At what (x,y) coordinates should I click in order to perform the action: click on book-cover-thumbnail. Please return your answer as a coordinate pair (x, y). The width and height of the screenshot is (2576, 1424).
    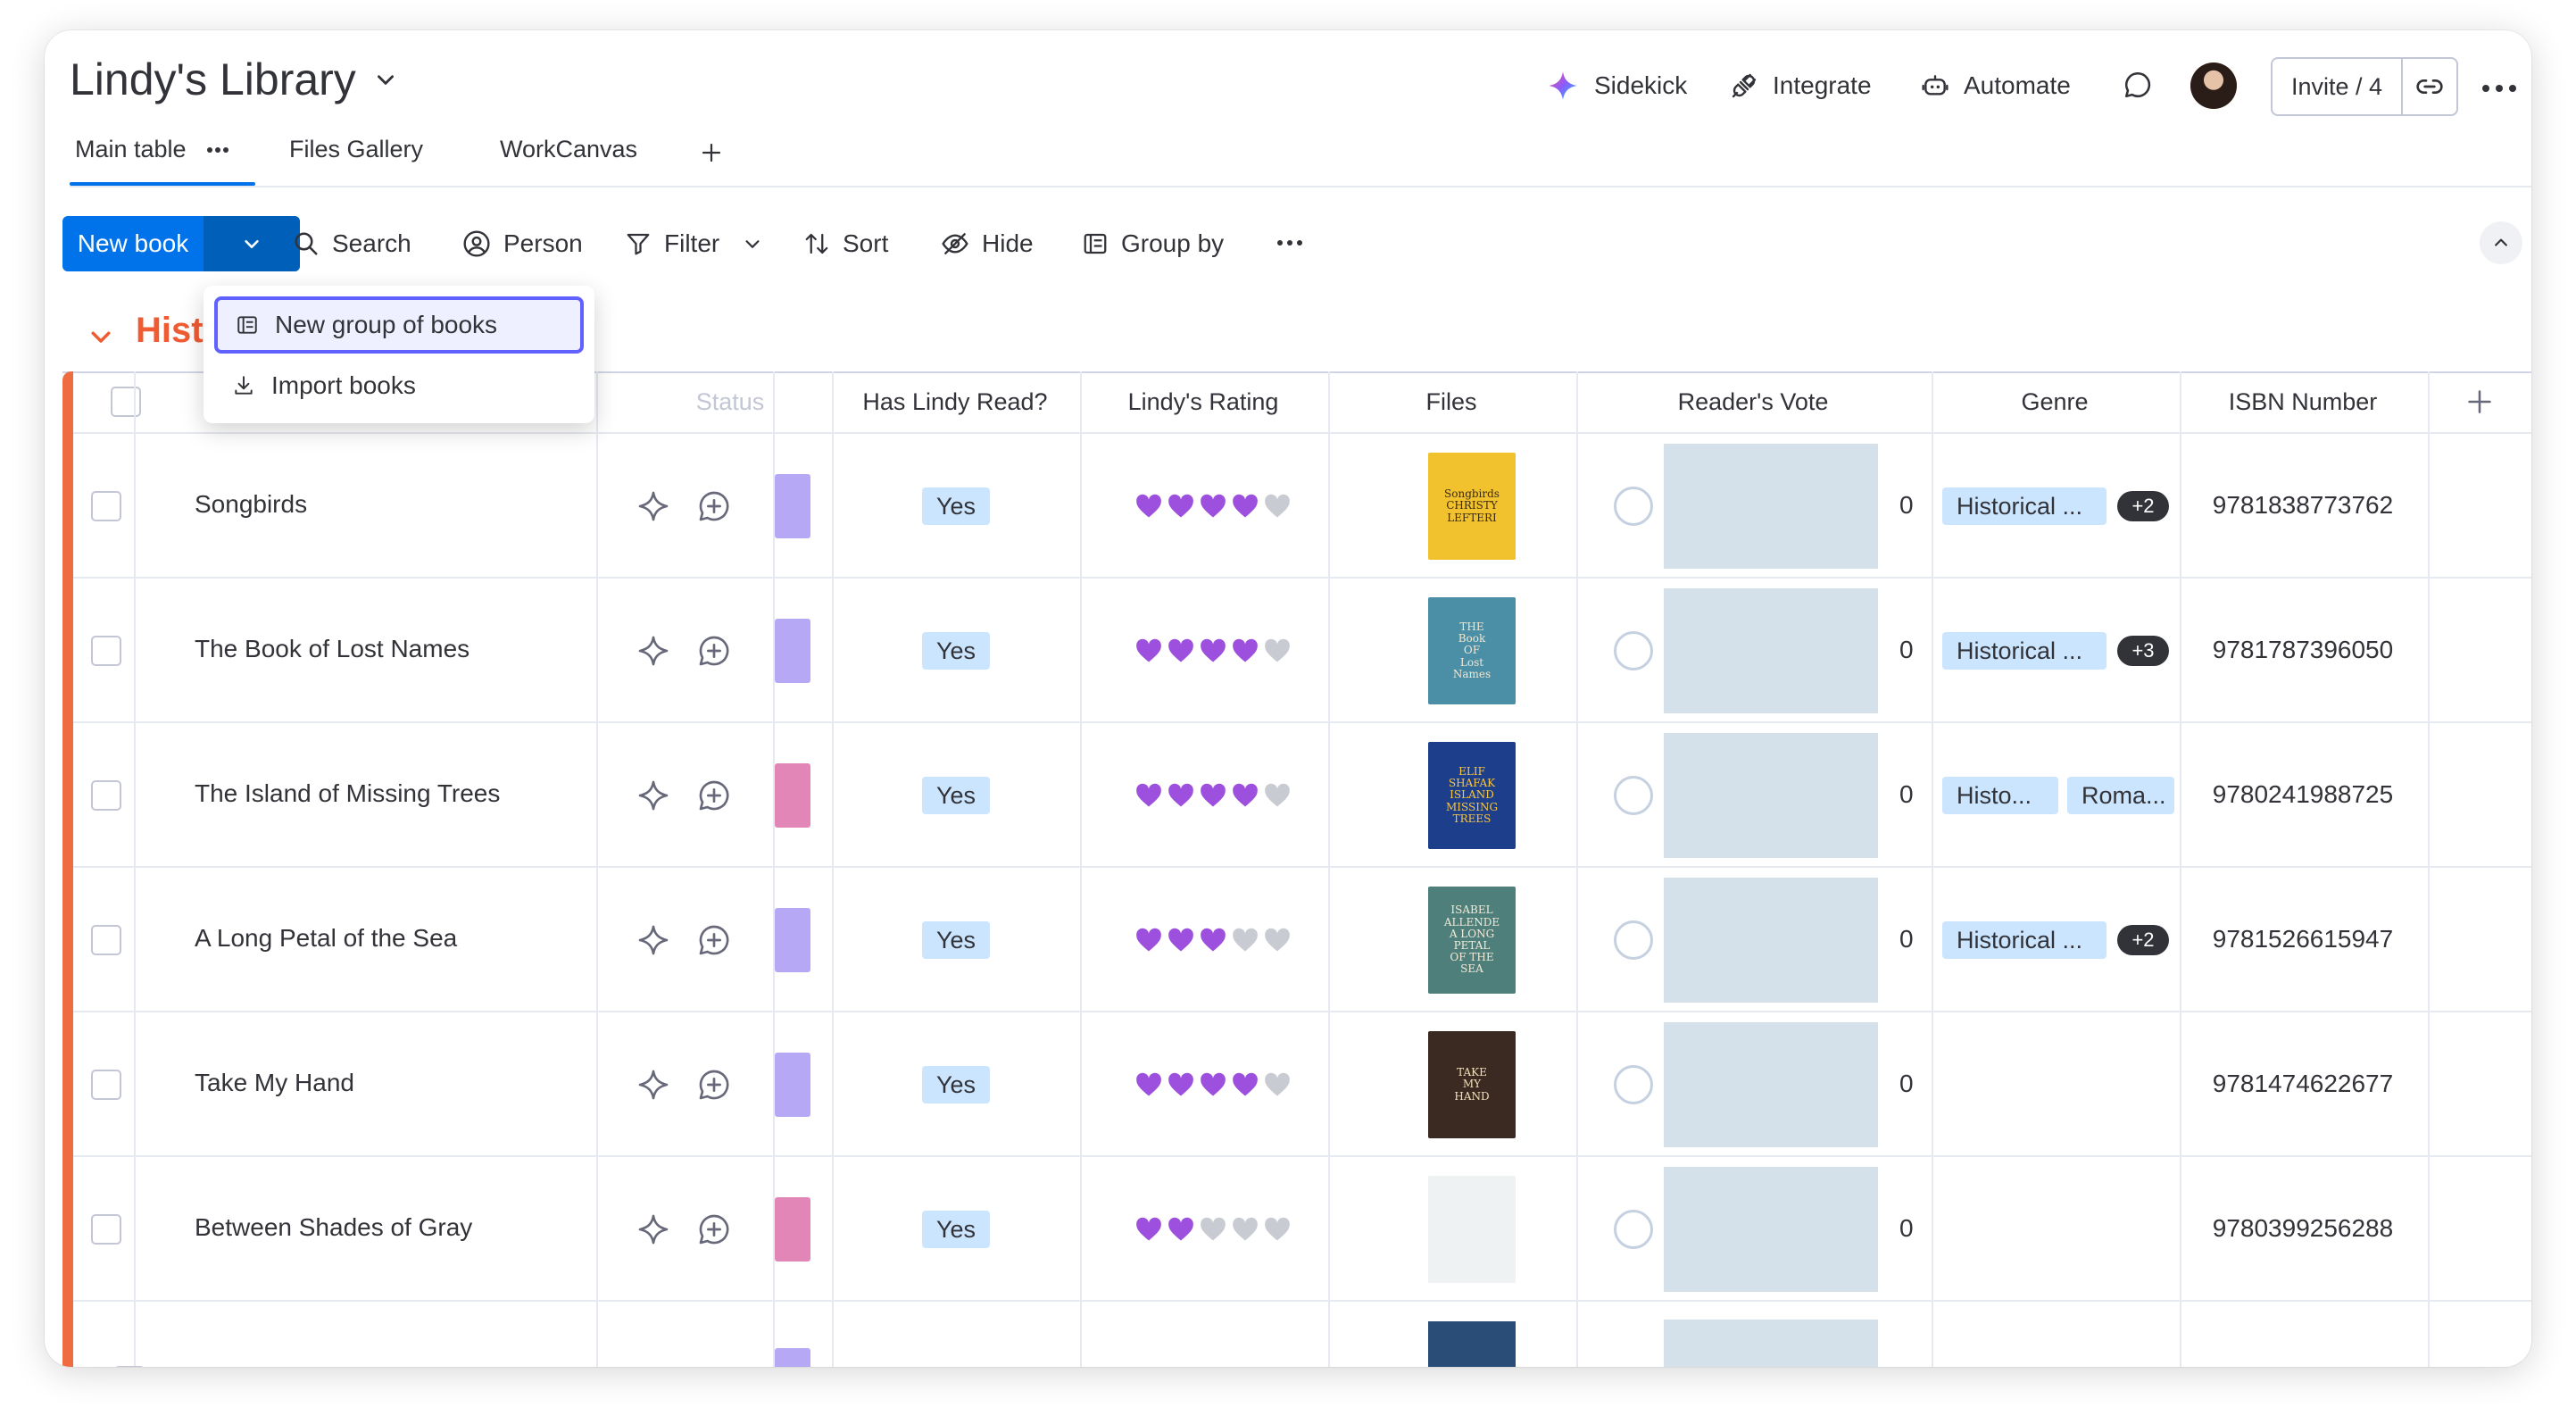
    Looking at the image, I should click on (1472, 1230).